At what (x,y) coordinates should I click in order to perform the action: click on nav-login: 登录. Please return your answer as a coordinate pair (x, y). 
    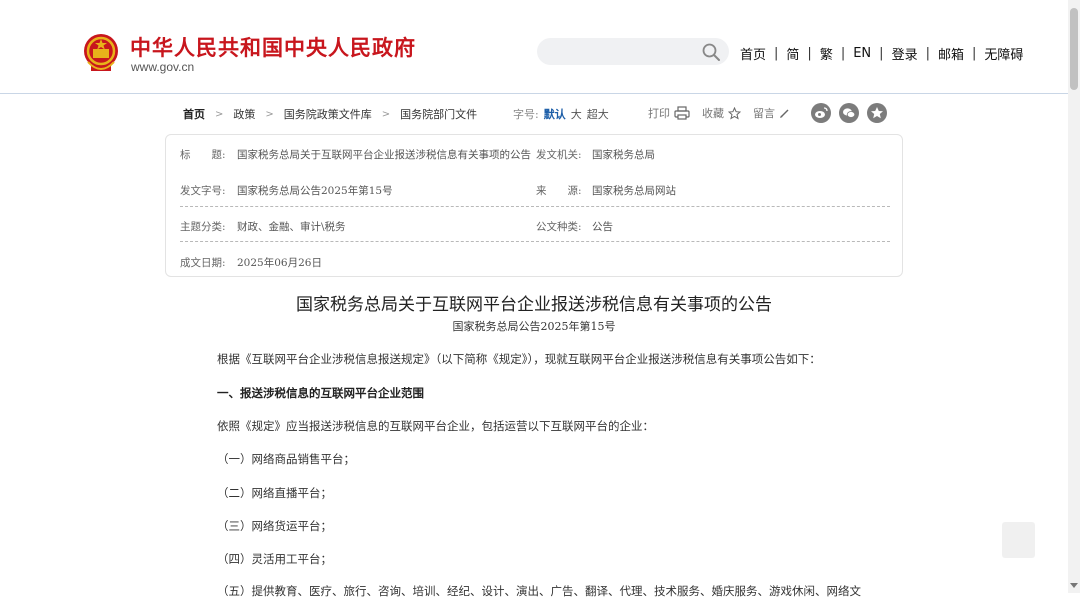
    Looking at the image, I should click on (905, 53).